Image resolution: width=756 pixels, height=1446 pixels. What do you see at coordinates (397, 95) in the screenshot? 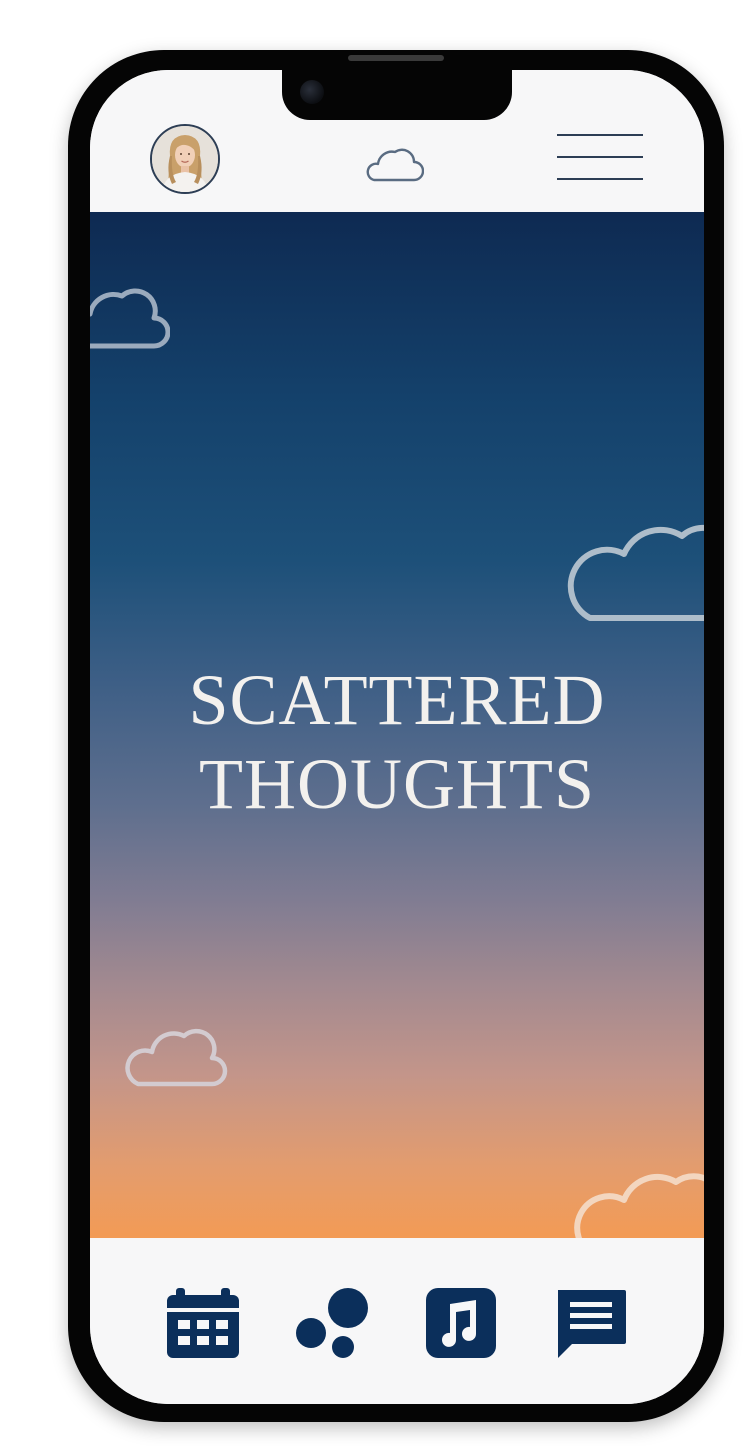
I see `notch` at bounding box center [397, 95].